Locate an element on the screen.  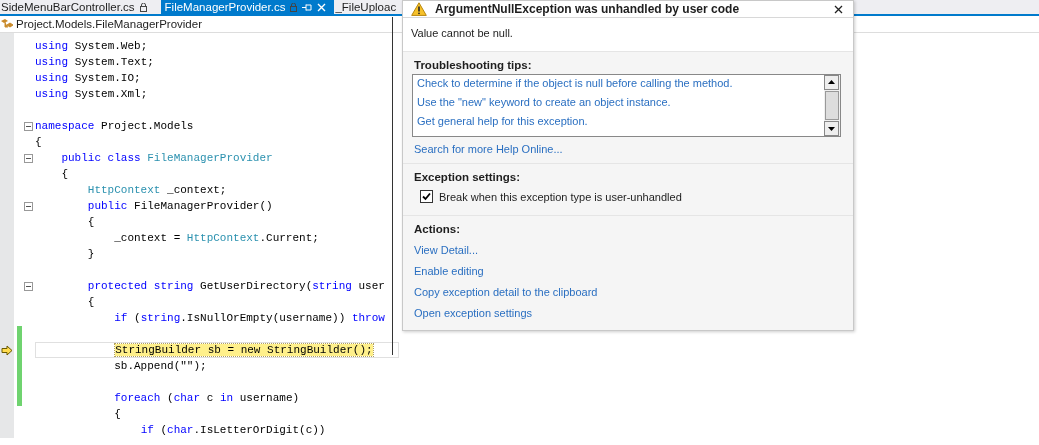
code-line: if (char.IsLetterOrDigit(c)) is located at coordinates (232, 430).